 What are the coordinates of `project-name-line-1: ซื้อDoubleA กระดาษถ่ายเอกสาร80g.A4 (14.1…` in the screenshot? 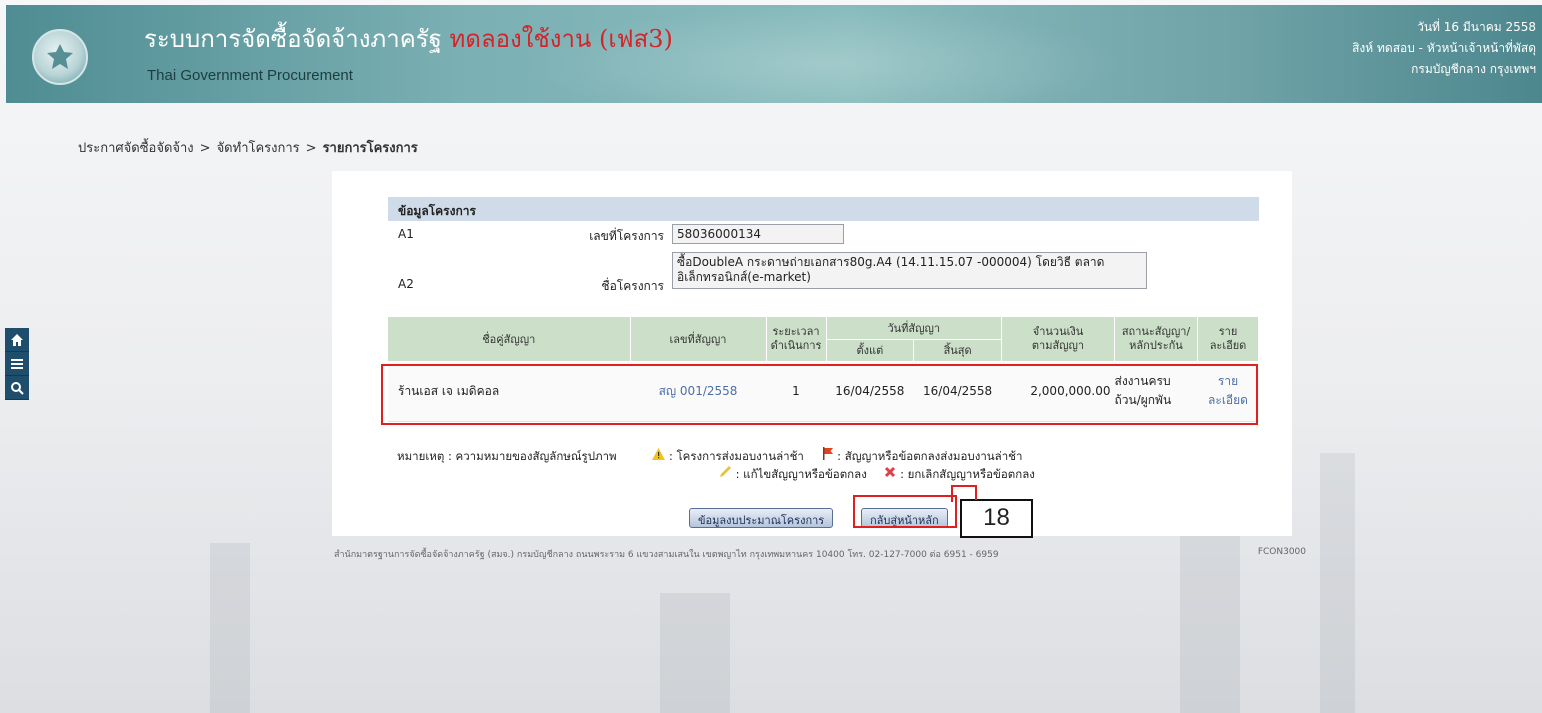 It's located at (891, 262).